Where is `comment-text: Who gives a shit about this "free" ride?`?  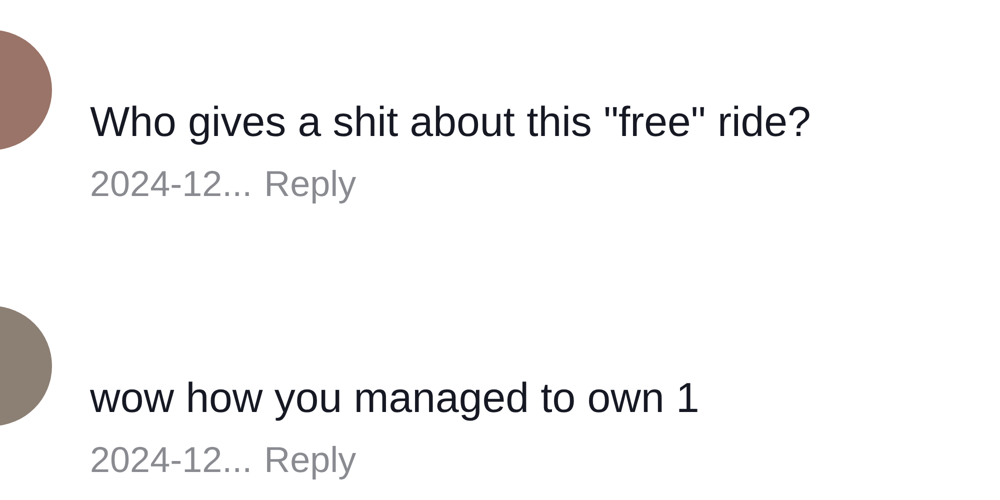 comment-text: Who gives a shit about this "free" ride? is located at coordinates (450, 122).